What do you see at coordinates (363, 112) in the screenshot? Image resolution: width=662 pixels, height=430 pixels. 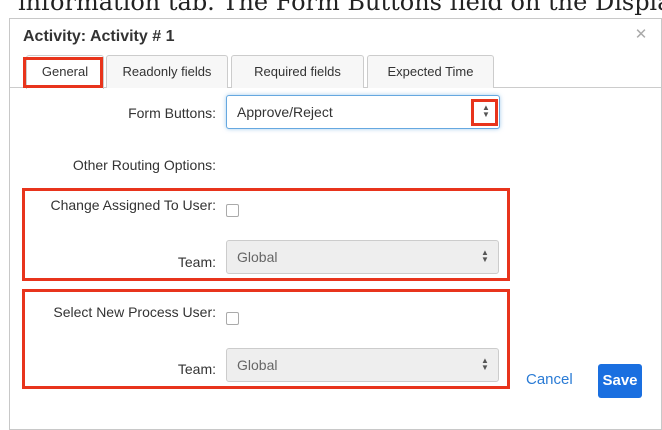 I see `form-buttons-select: Approve/Reject ▲ ▼` at bounding box center [363, 112].